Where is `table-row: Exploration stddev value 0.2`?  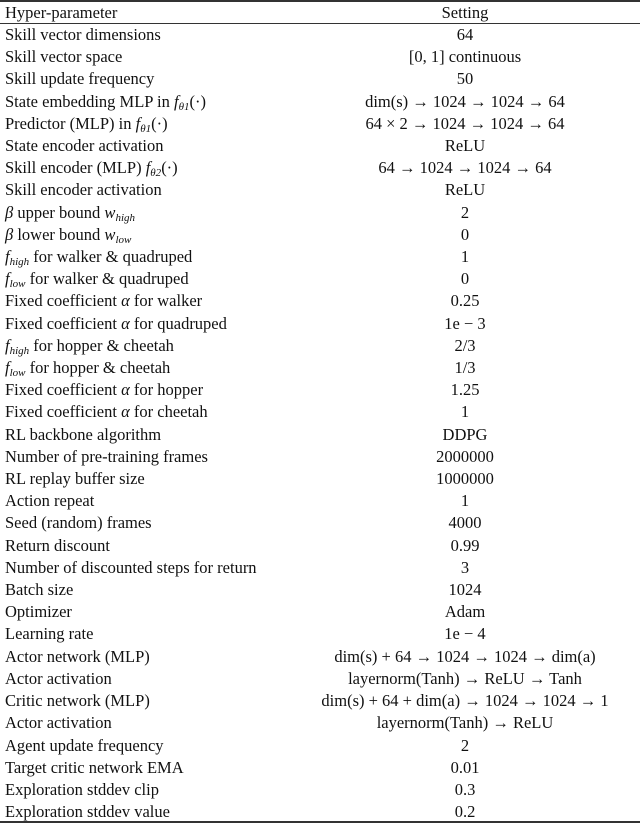 table-row: Exploration stddev value 0.2 is located at coordinates (320, 812).